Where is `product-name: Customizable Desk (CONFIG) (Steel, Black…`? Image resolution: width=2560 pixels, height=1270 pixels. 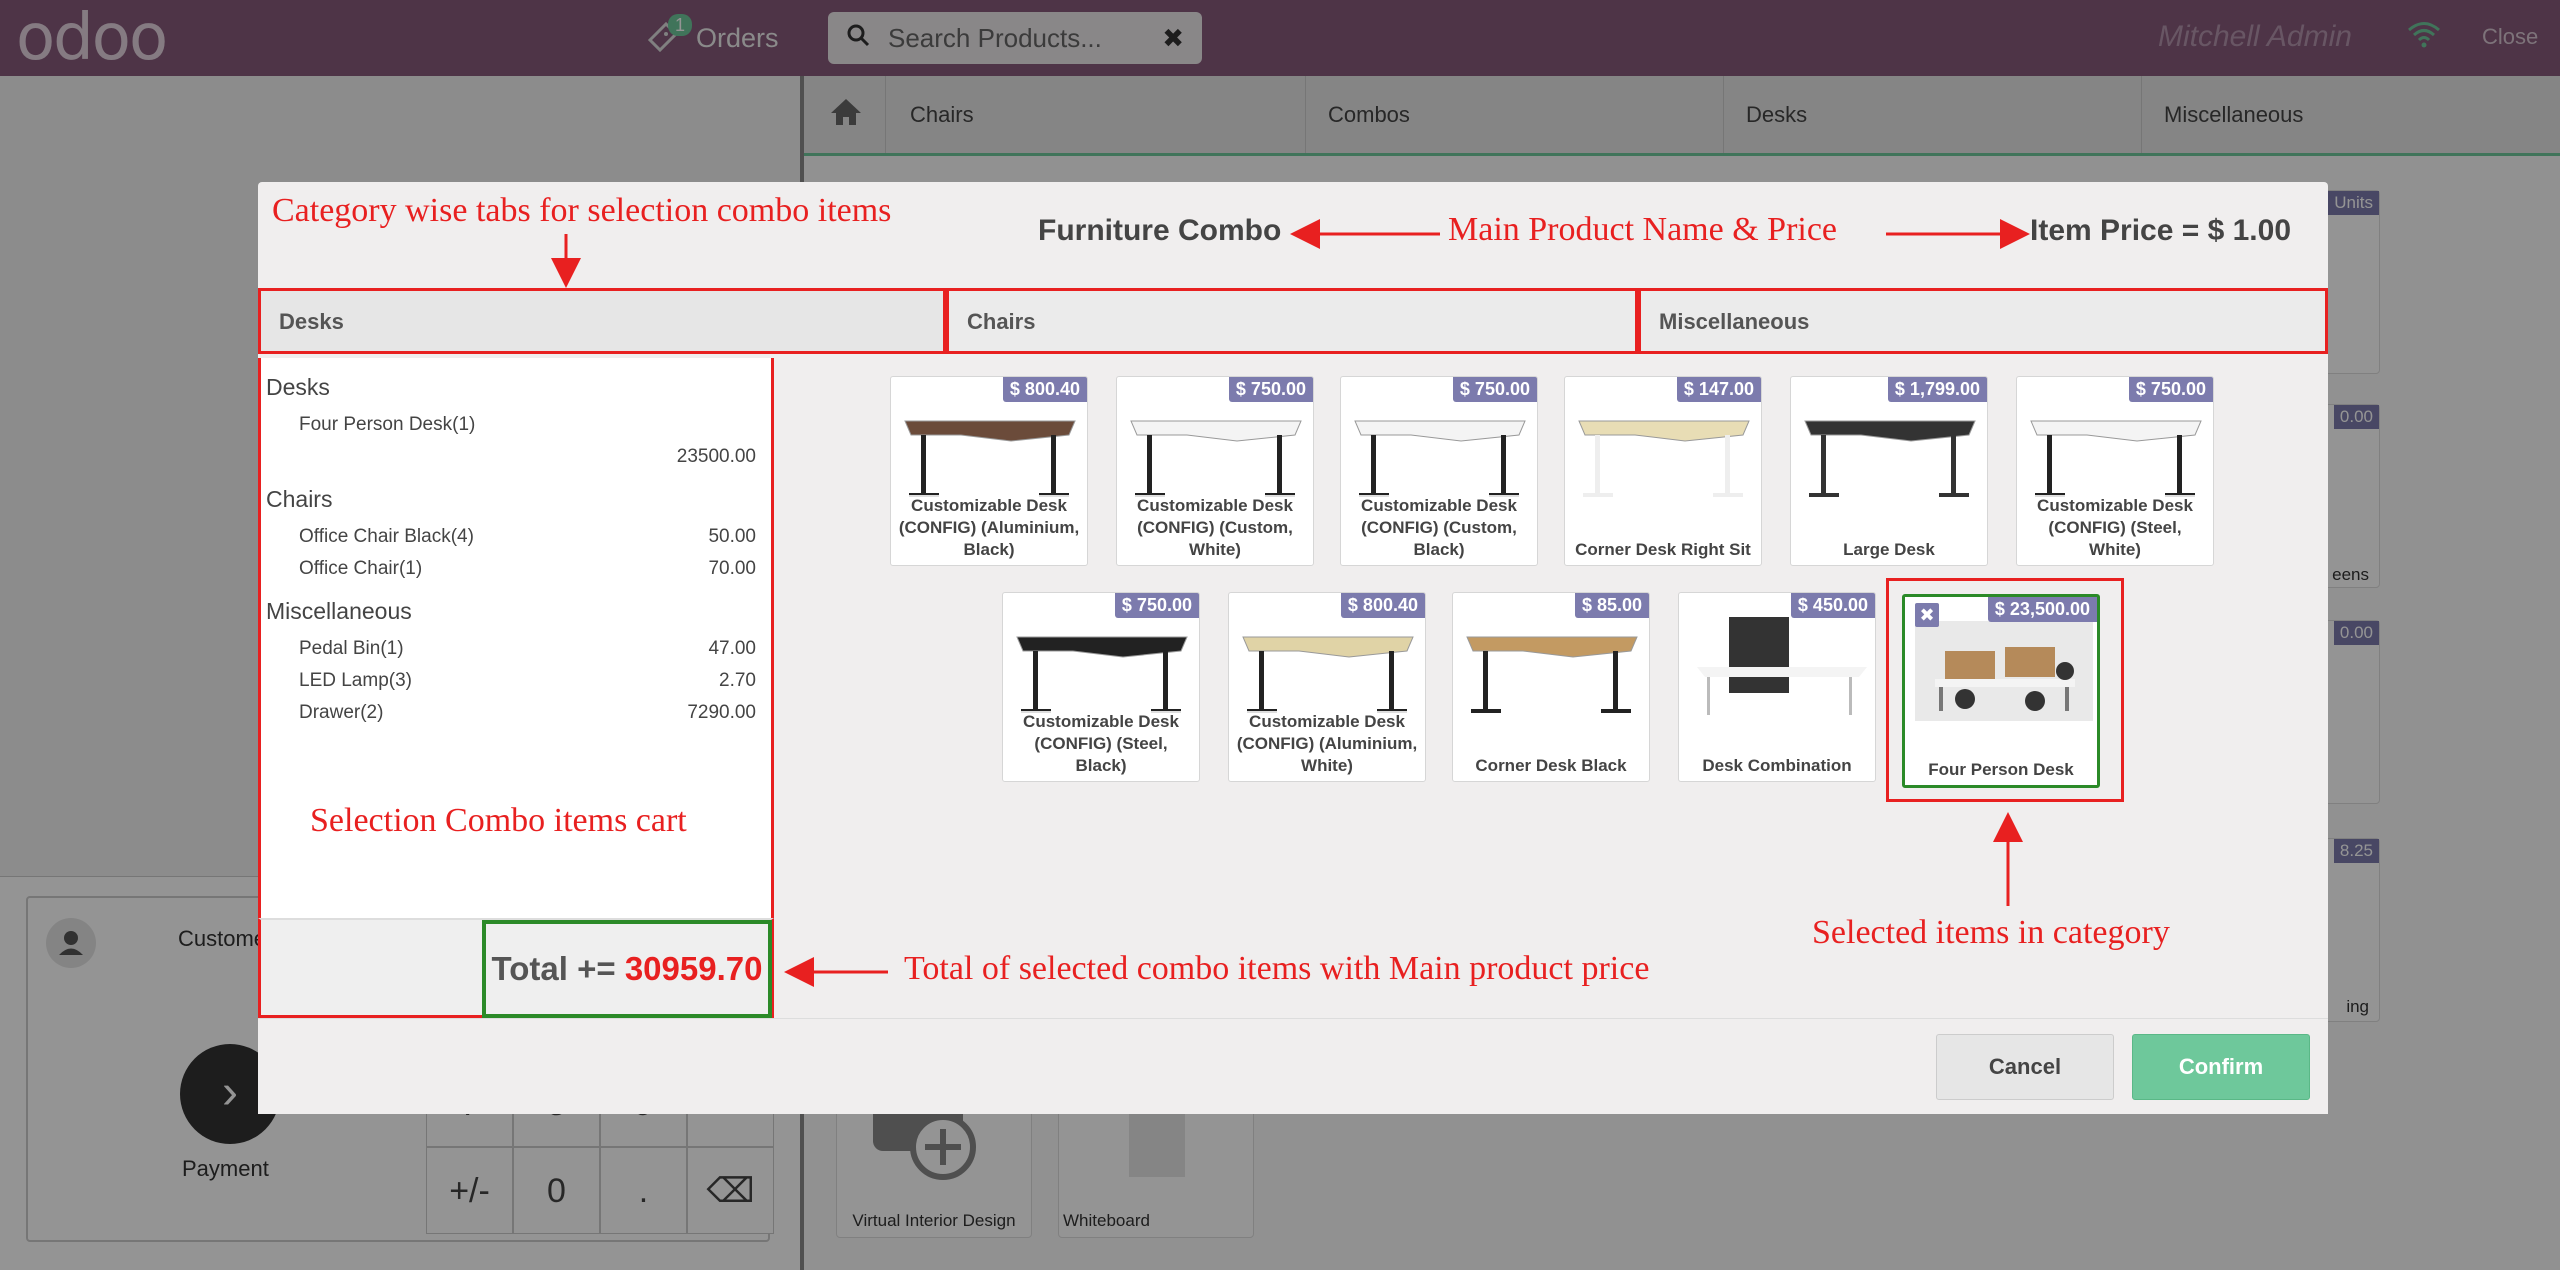
product-name: Customizable Desk (CONFIG) (Steel, Black… is located at coordinates (1101, 744).